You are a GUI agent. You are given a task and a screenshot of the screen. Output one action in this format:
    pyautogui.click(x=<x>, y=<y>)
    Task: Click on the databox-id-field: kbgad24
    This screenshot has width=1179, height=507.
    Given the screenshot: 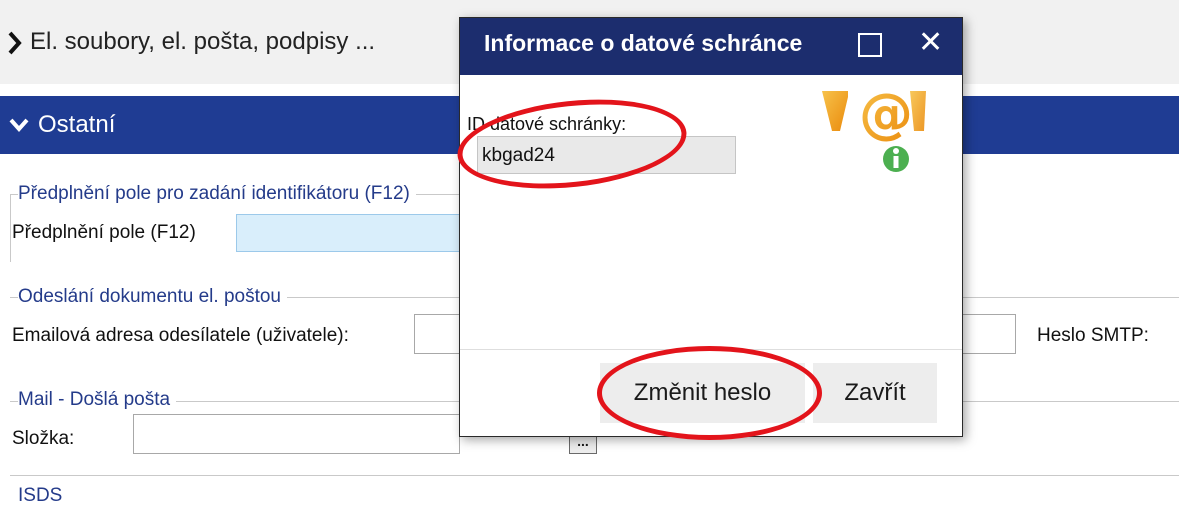 What is the action you would take?
    pyautogui.click(x=606, y=155)
    